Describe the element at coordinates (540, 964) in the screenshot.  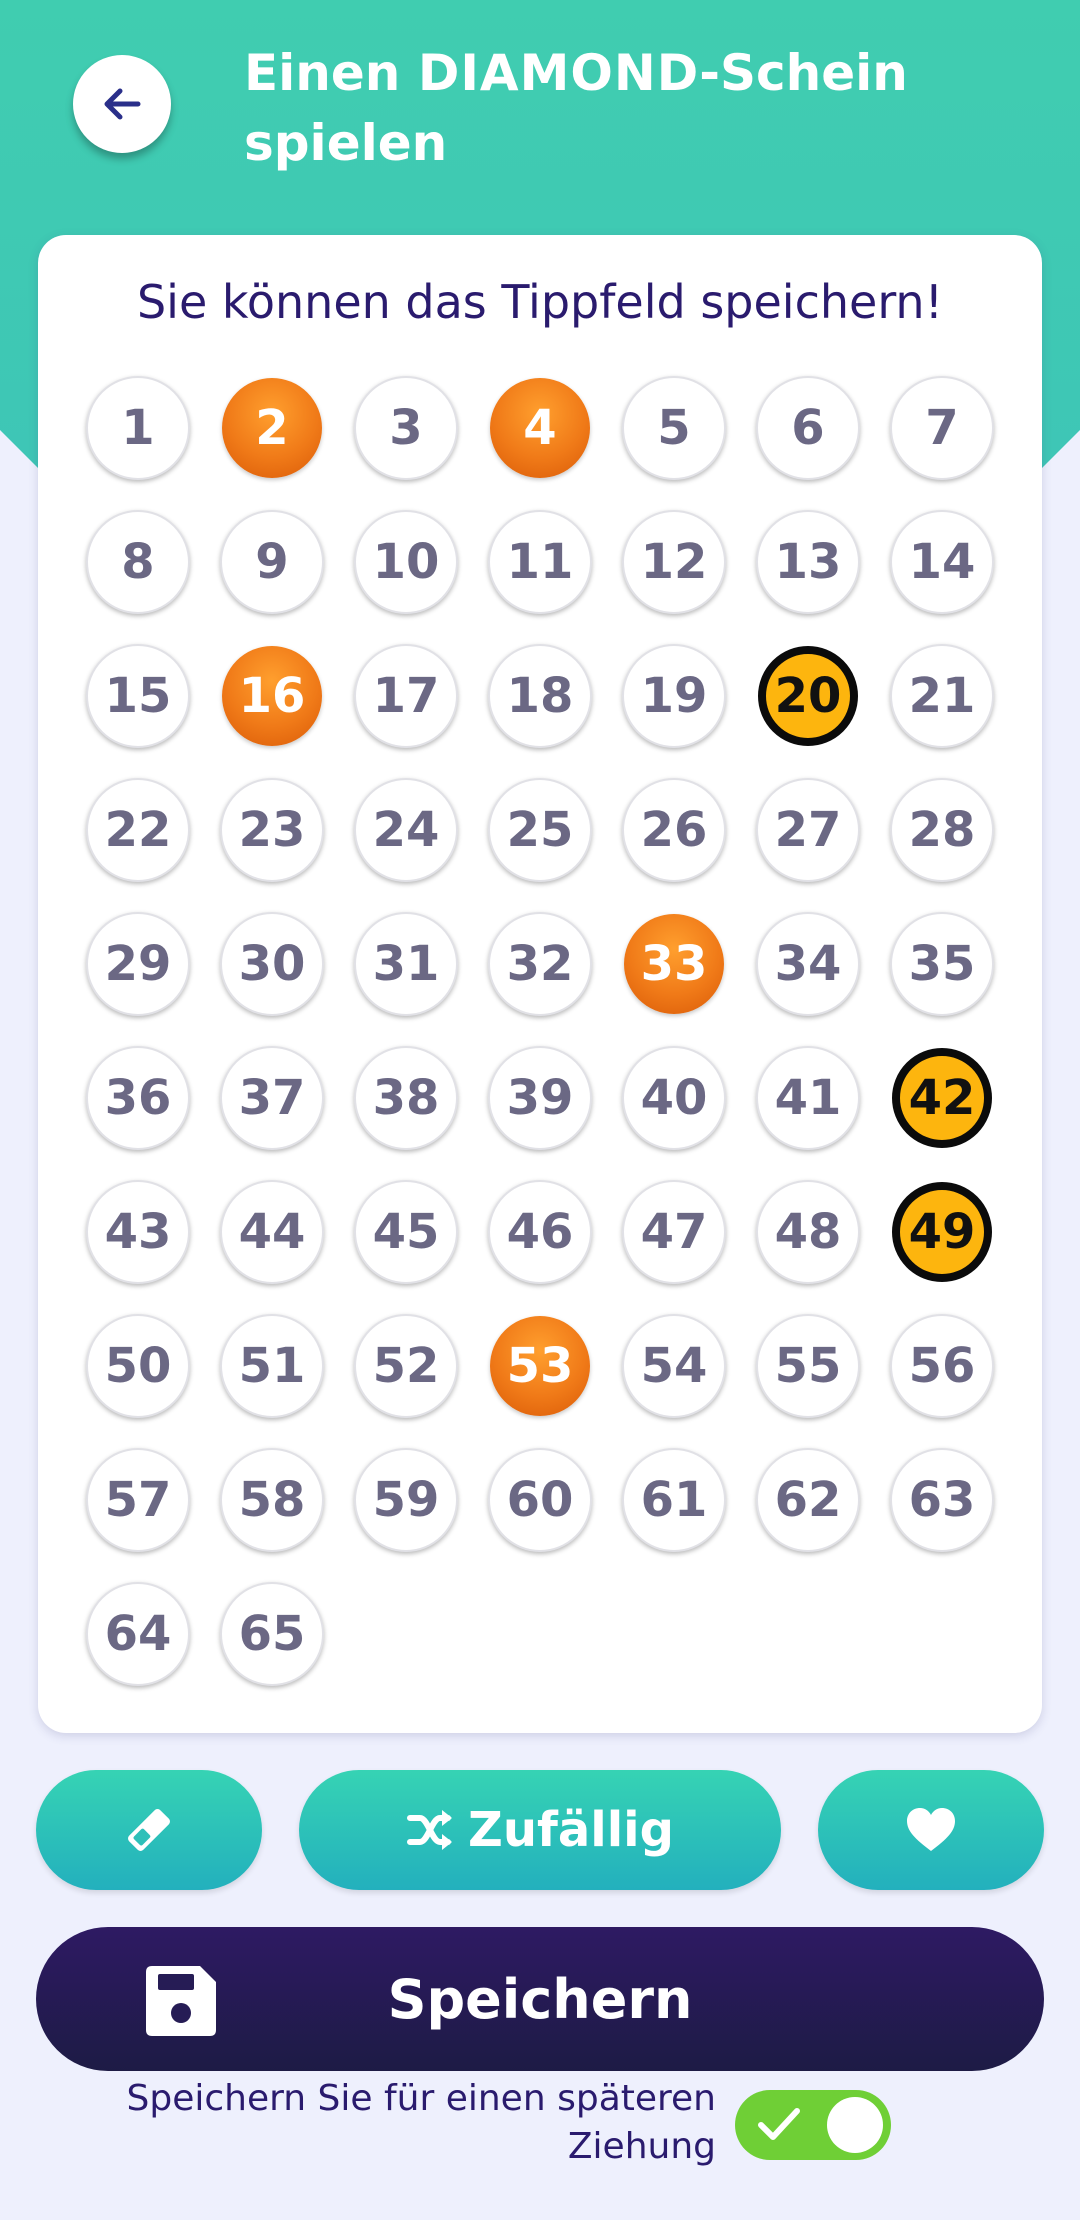
I see `number-ball-32: 32` at that location.